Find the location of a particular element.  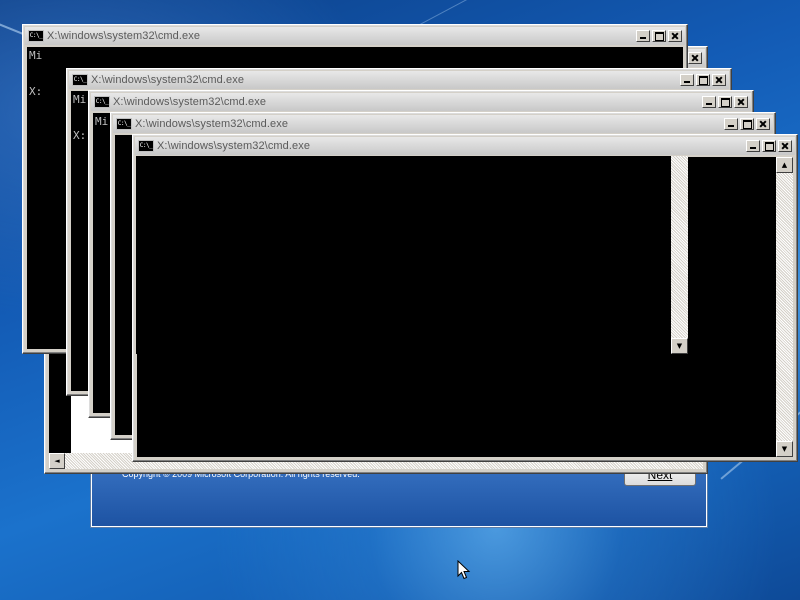

vertical-scrollbar: ▲ ▼ is located at coordinates (784, 307).